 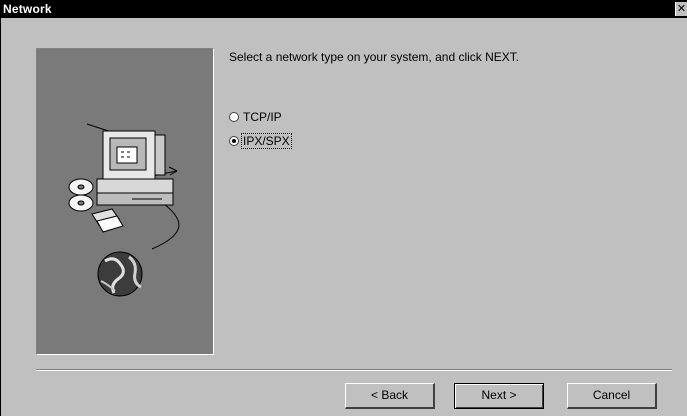 I want to click on title-bar: Network ✕, so click(x=343, y=9).